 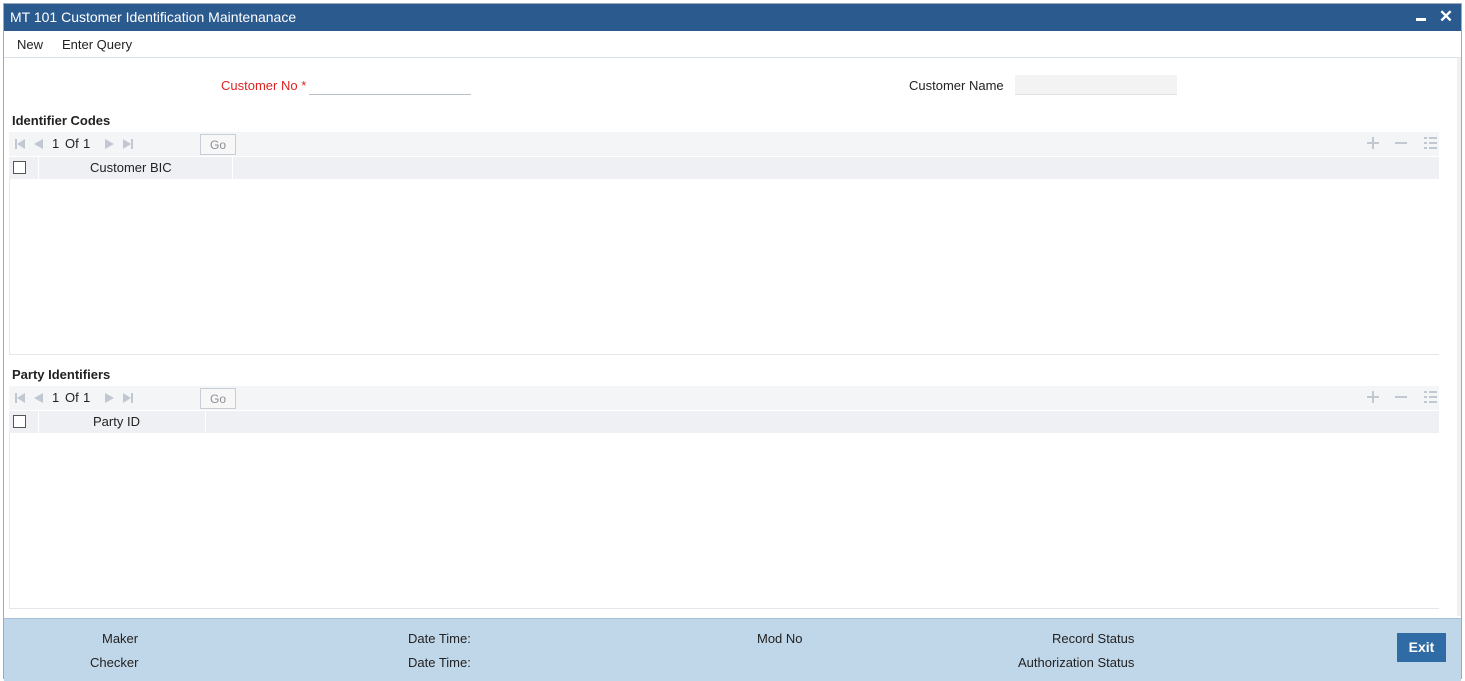 What do you see at coordinates (259, 85) in the screenshot?
I see `customer-no-label-text: Customer No` at bounding box center [259, 85].